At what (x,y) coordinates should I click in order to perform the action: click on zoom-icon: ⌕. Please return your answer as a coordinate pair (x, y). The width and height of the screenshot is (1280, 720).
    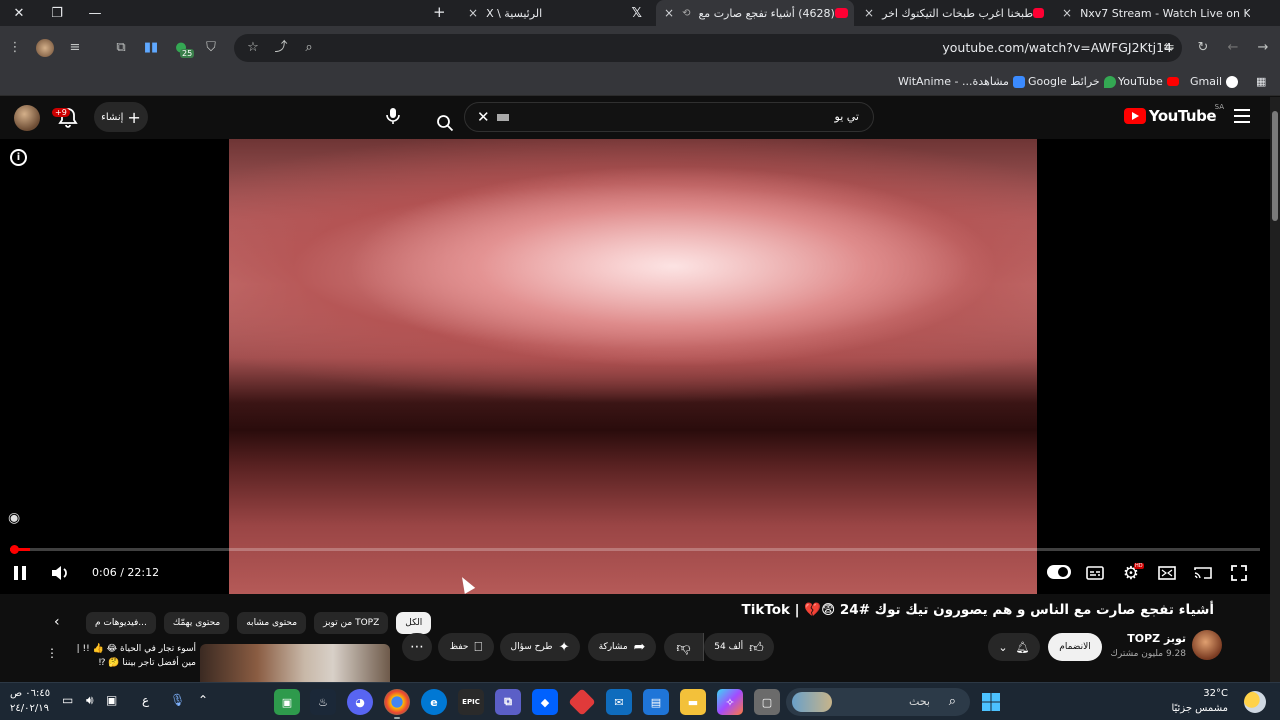
    Looking at the image, I should click on (309, 48).